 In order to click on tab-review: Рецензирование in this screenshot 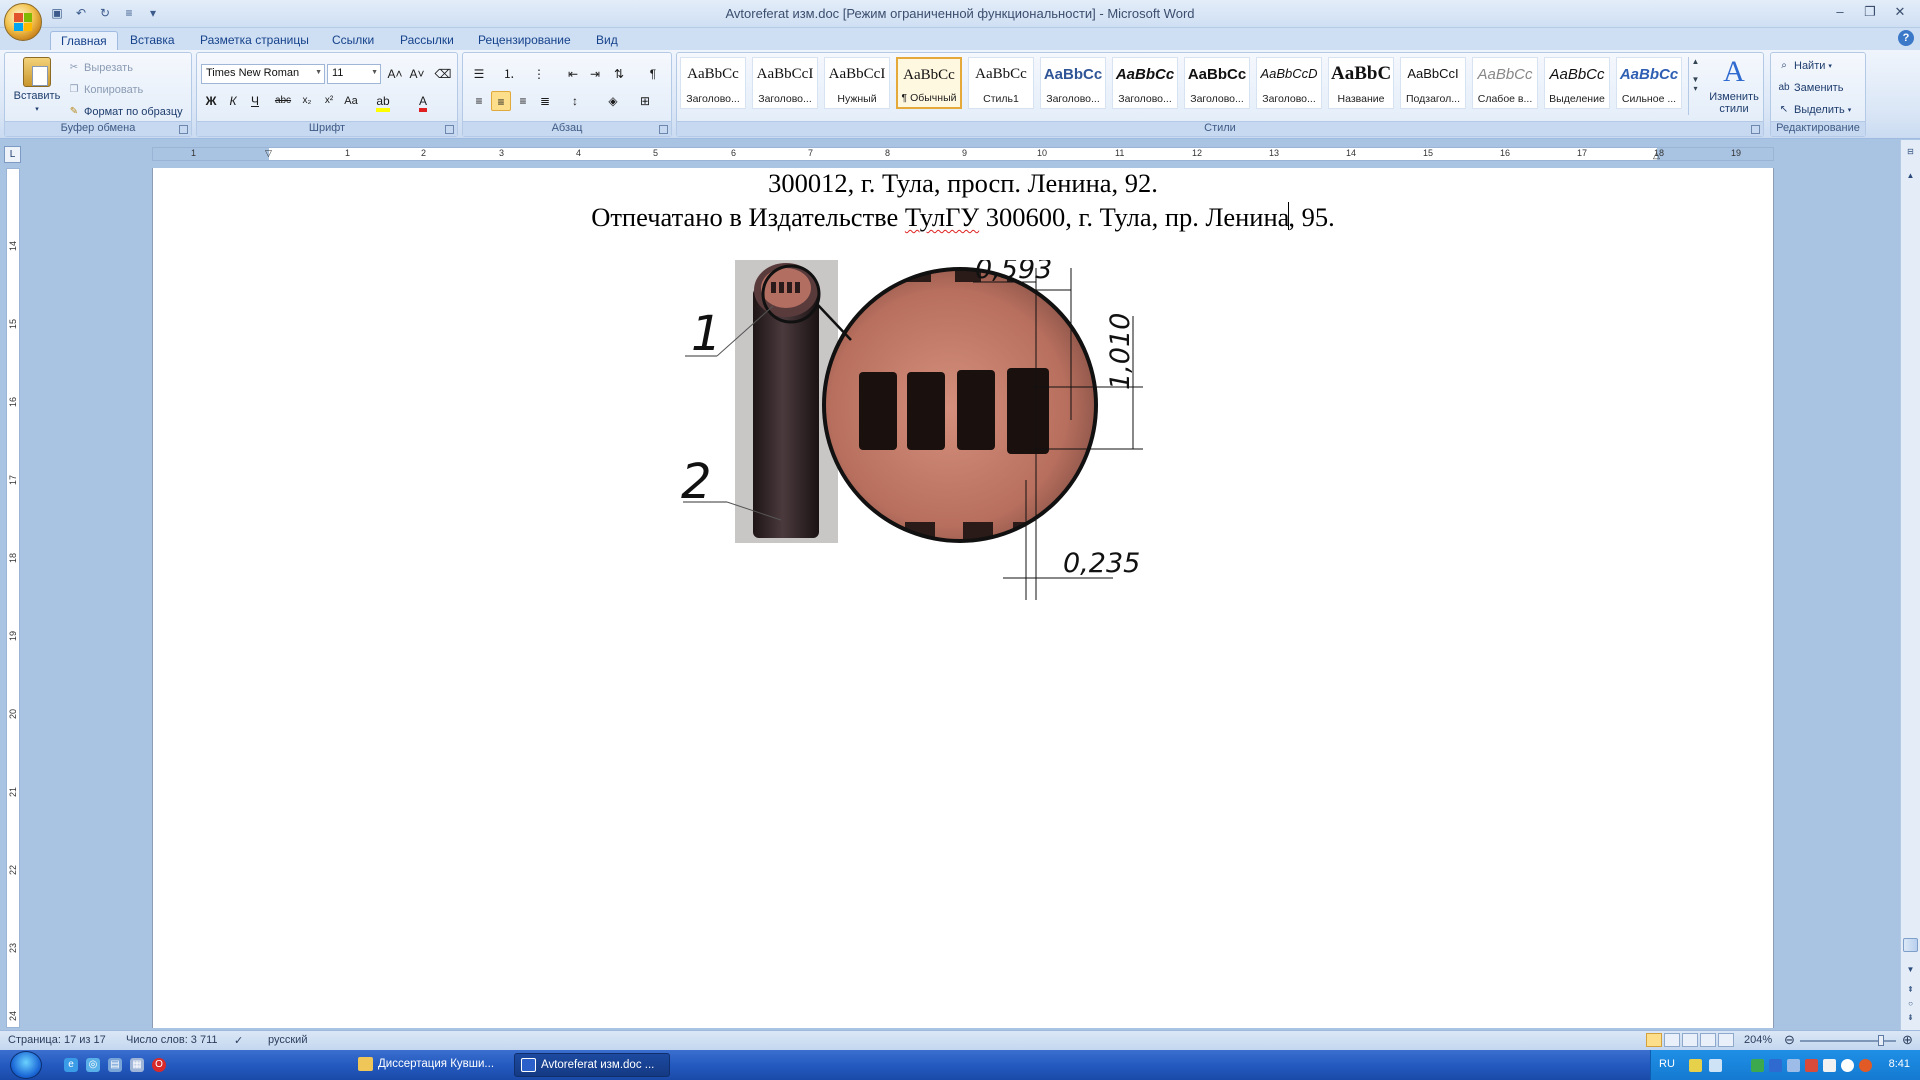, I will do `click(524, 40)`.